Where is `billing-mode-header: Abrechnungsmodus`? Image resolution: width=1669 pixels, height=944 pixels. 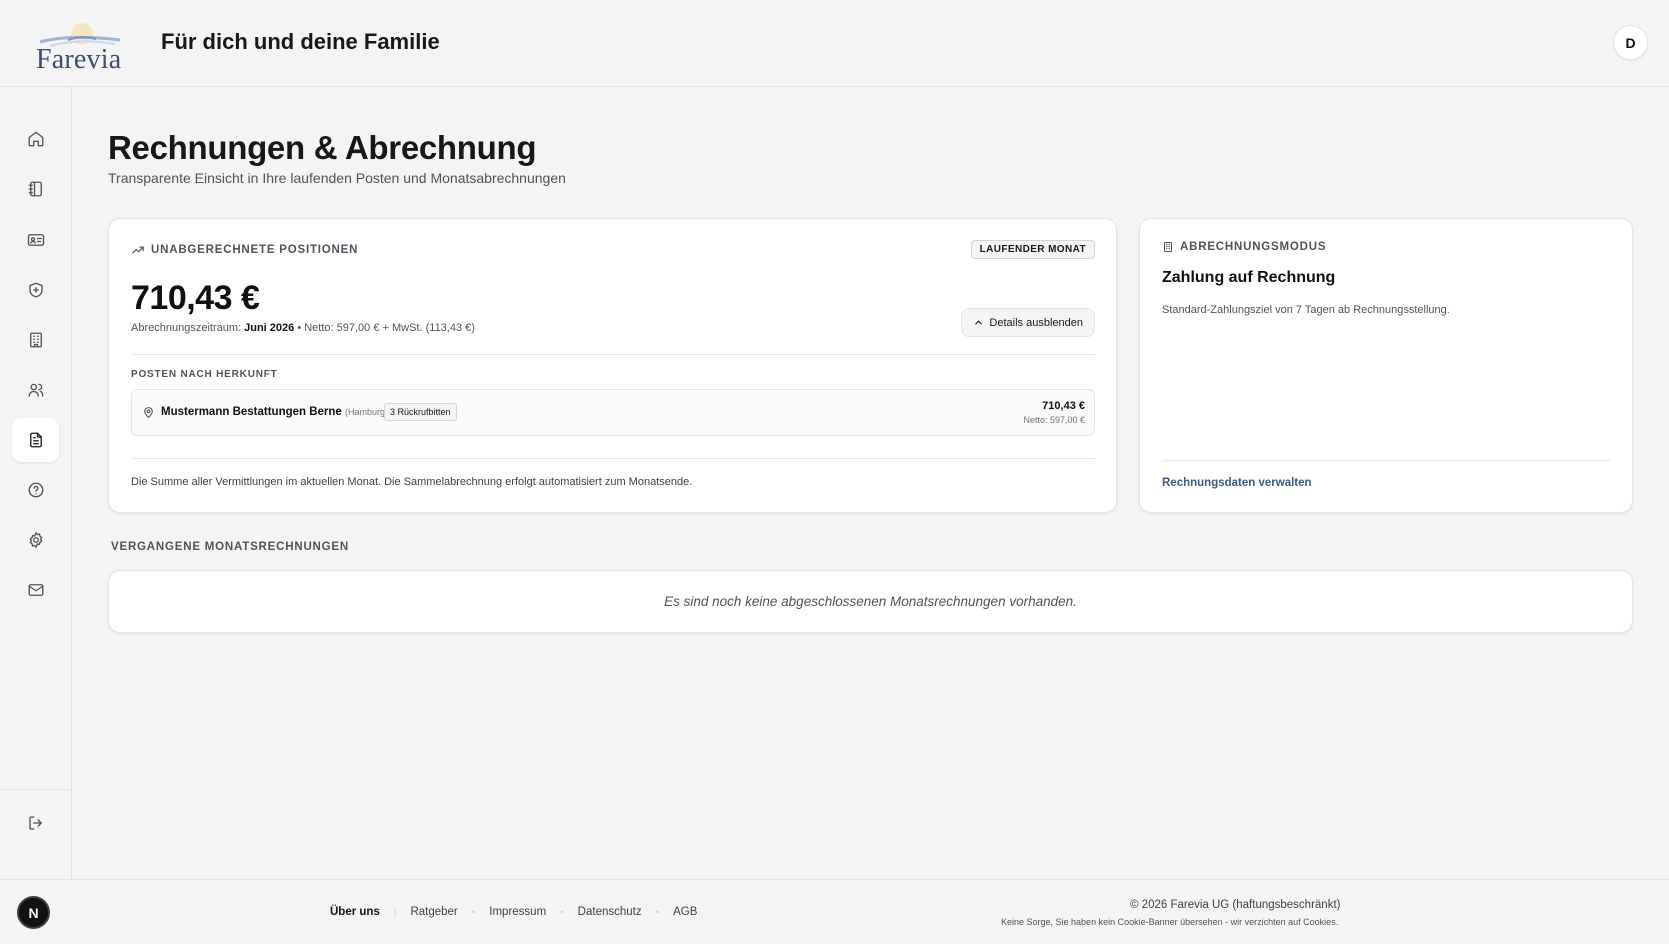
billing-mode-header: Abrechnungsmodus is located at coordinates (1244, 247).